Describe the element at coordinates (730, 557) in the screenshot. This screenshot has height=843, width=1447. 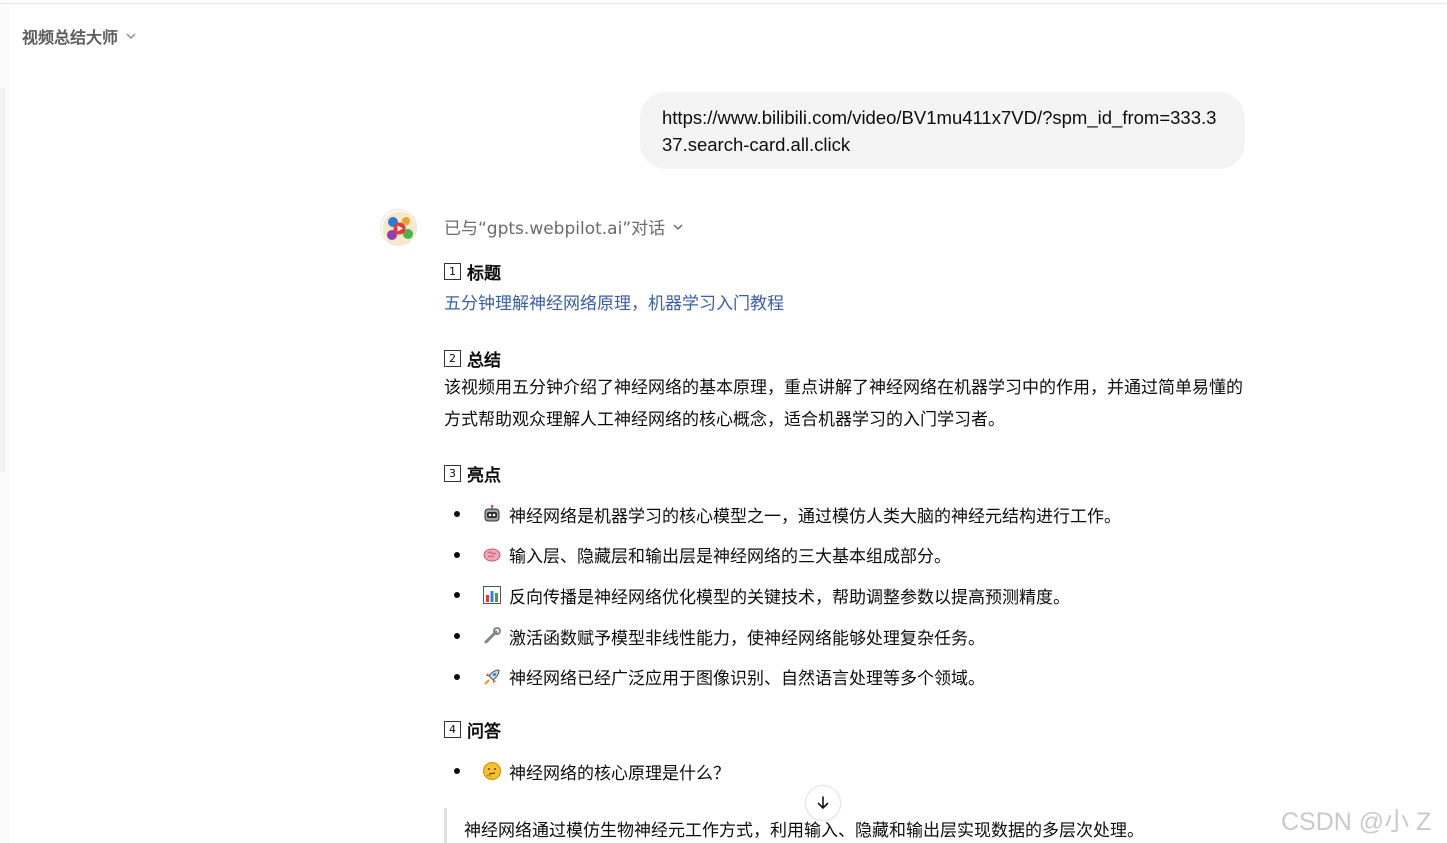
I see `list-item-text: 输入层、隐藏层和输出层是神经网络的三大基本组成部分。` at that location.